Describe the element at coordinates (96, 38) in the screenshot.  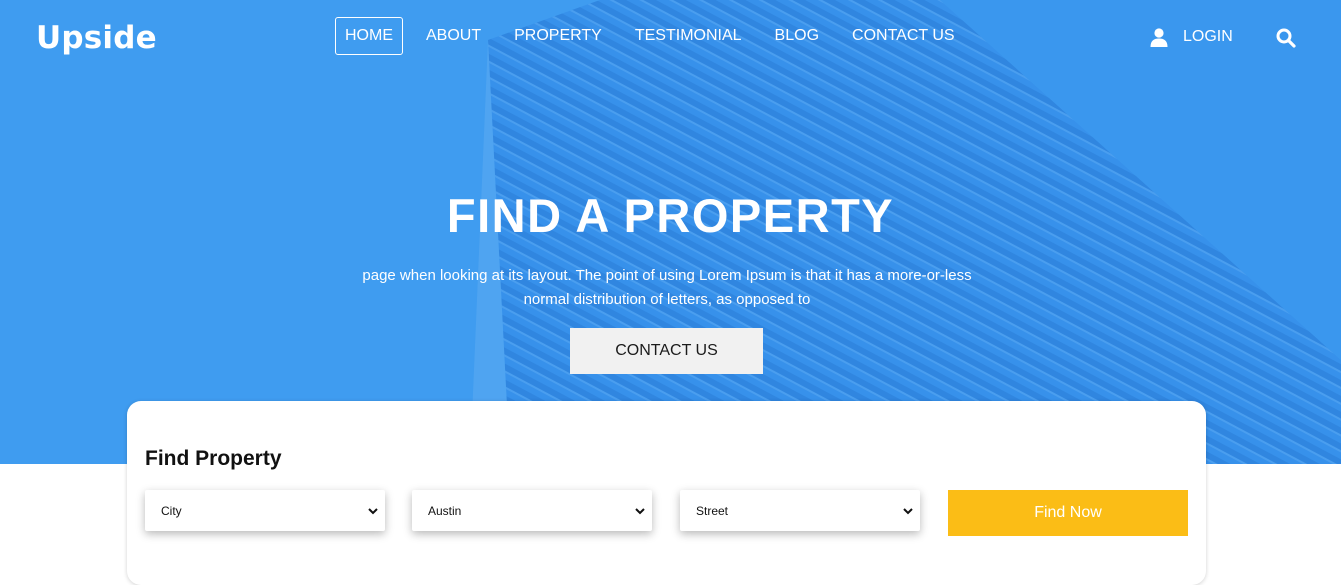
I see `brand-logo: Upside` at that location.